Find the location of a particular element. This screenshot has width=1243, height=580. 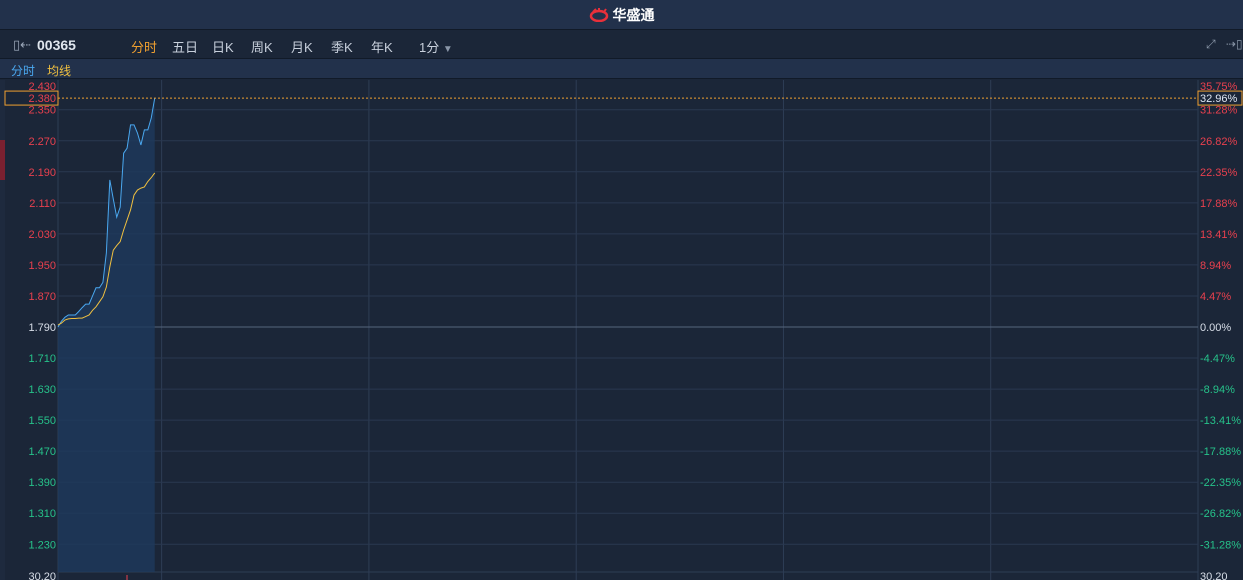

percent-cursor-label: 32.96% is located at coordinates (1219, 99).